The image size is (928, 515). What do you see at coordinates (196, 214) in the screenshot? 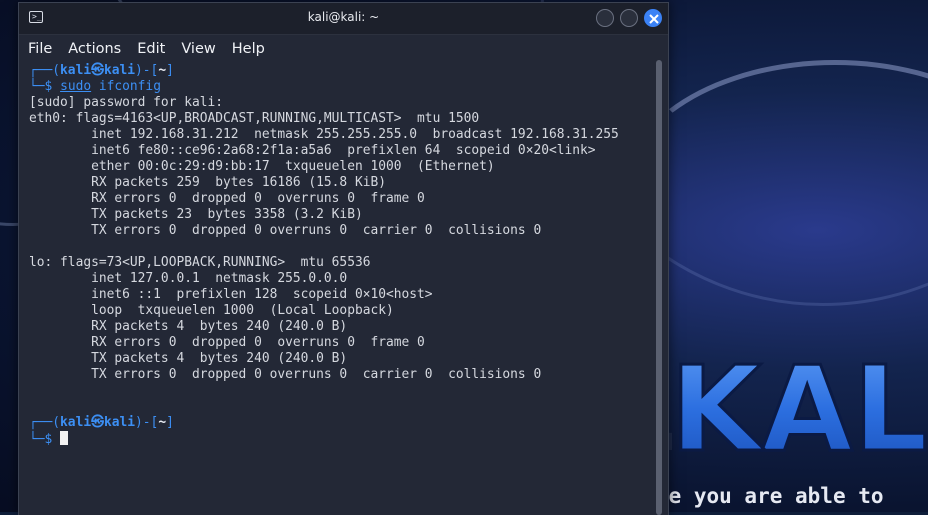
I see `output-line: TX packets 23 bytes 3358 (3.2 KiB)` at bounding box center [196, 214].